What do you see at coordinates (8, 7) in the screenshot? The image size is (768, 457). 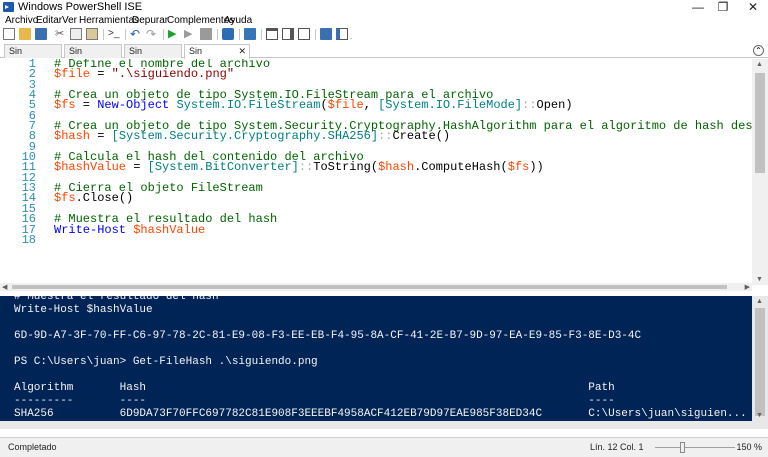 I see `powershell-icon` at bounding box center [8, 7].